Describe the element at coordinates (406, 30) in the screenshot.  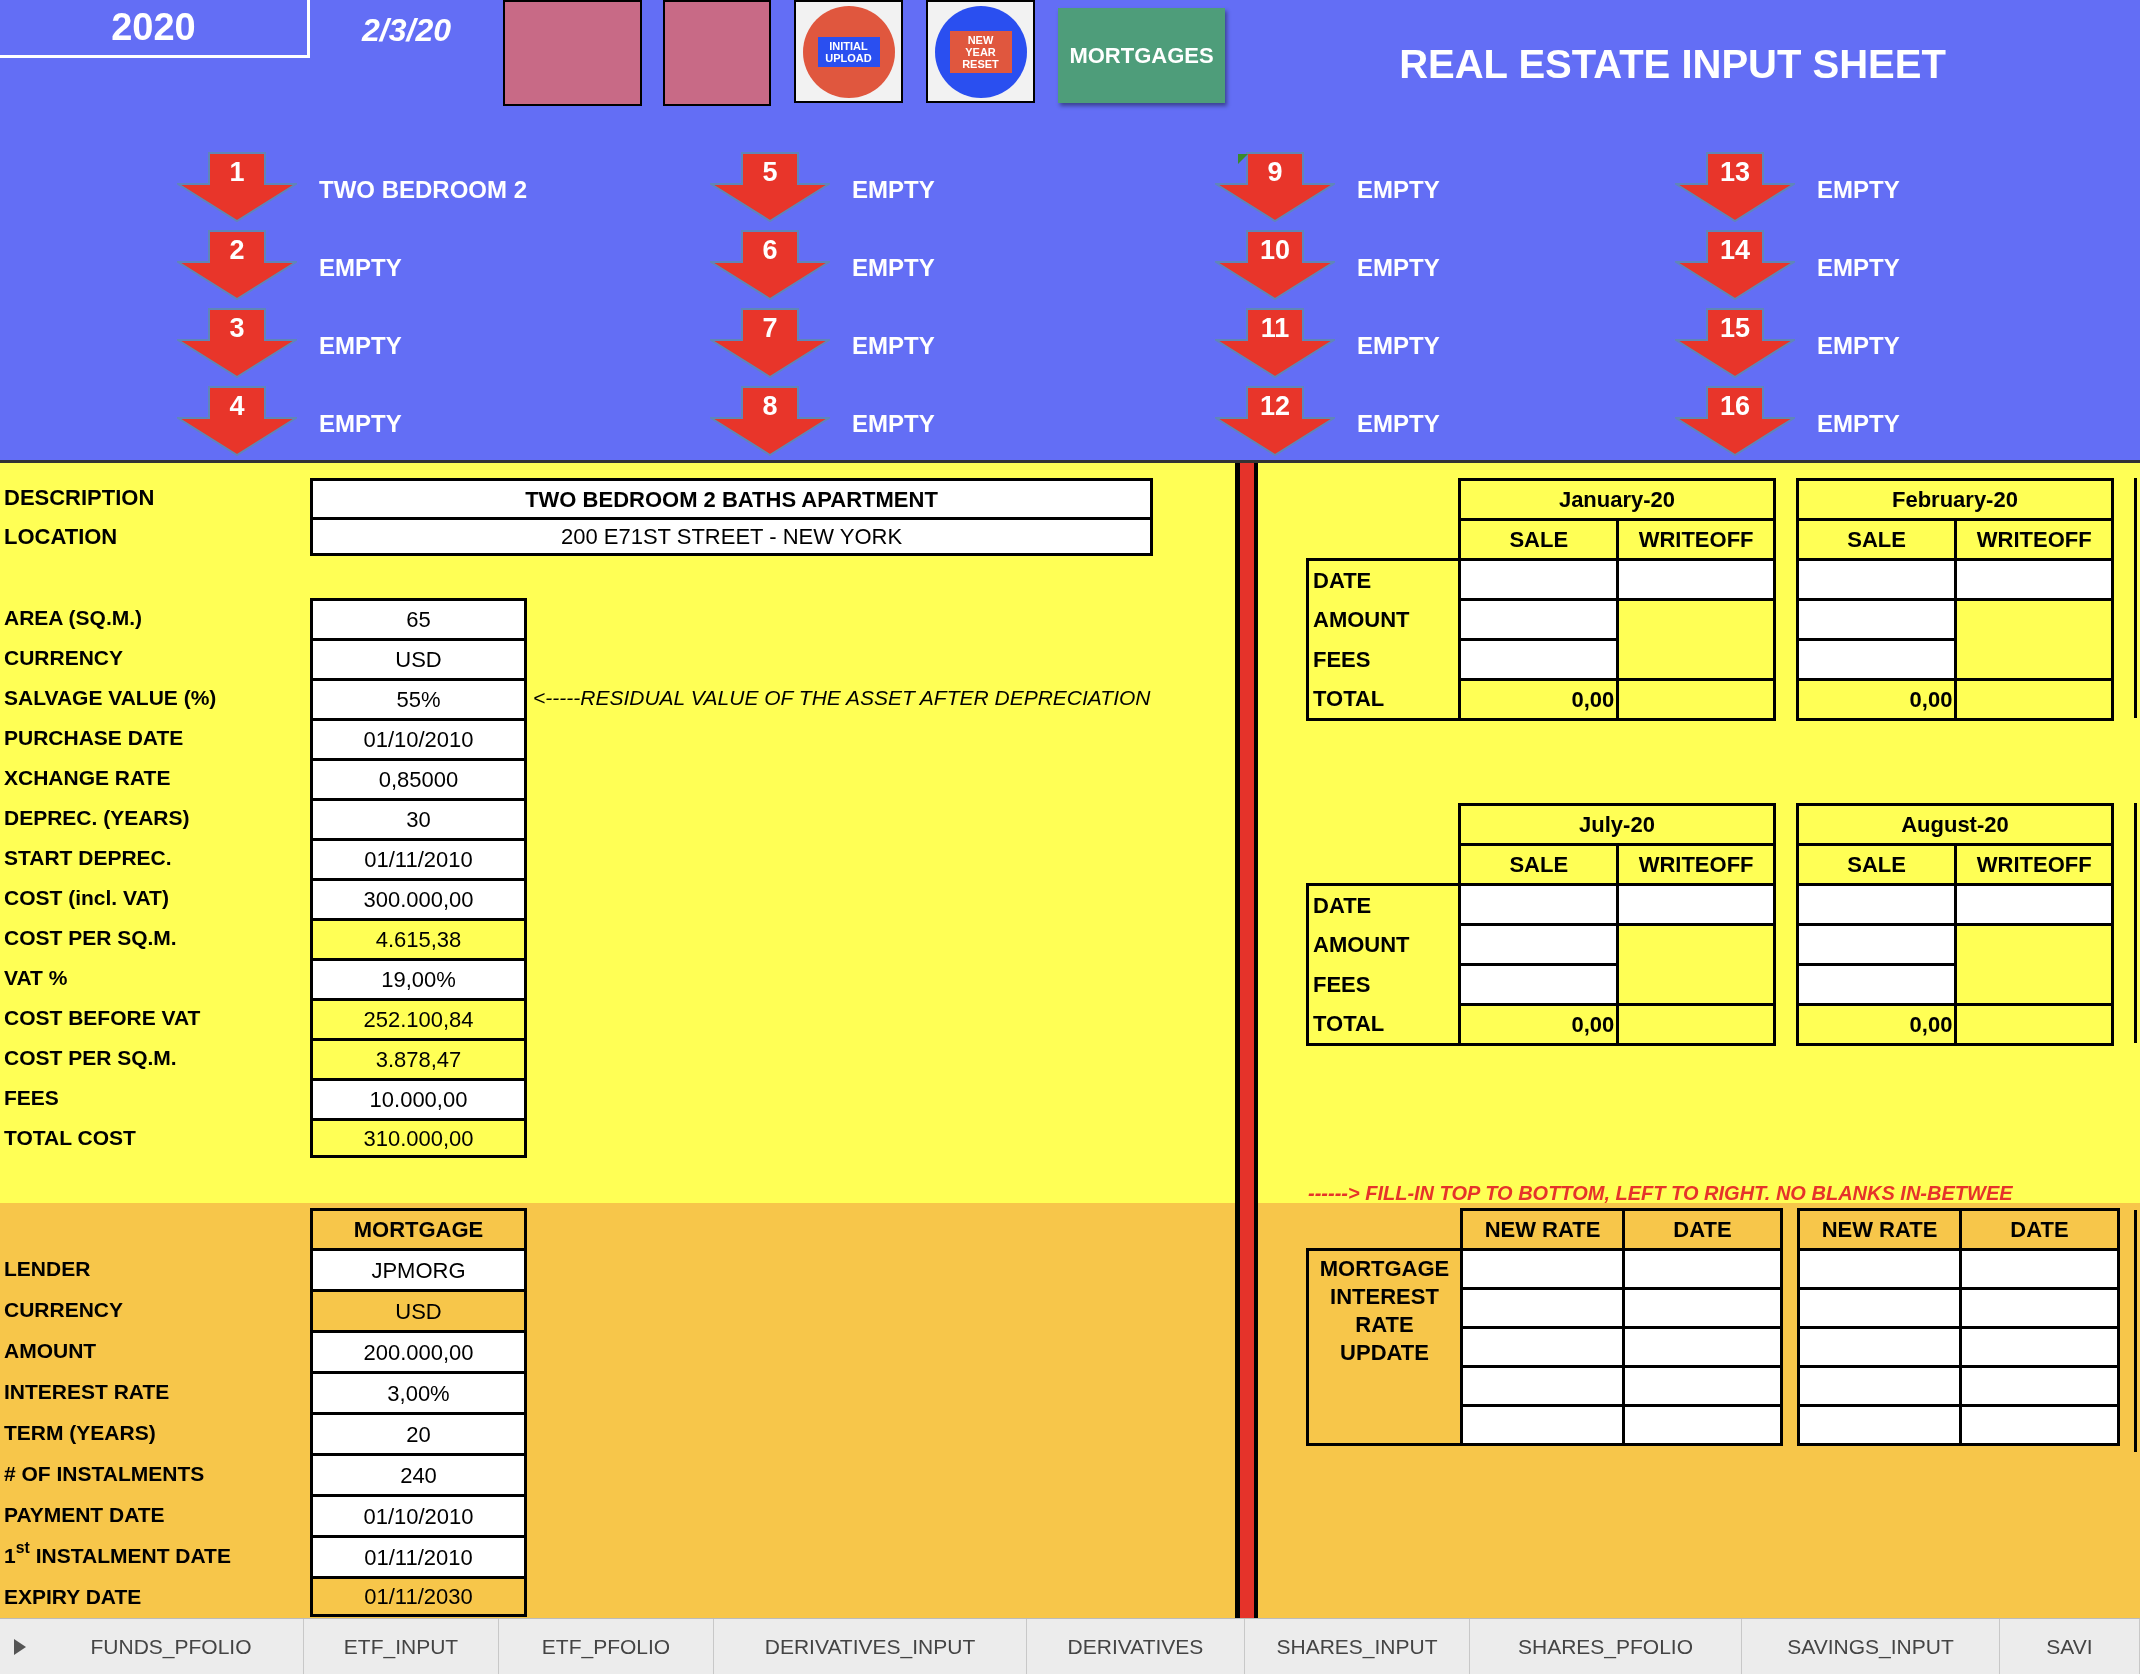
I see `date-text: 2/3/20` at that location.